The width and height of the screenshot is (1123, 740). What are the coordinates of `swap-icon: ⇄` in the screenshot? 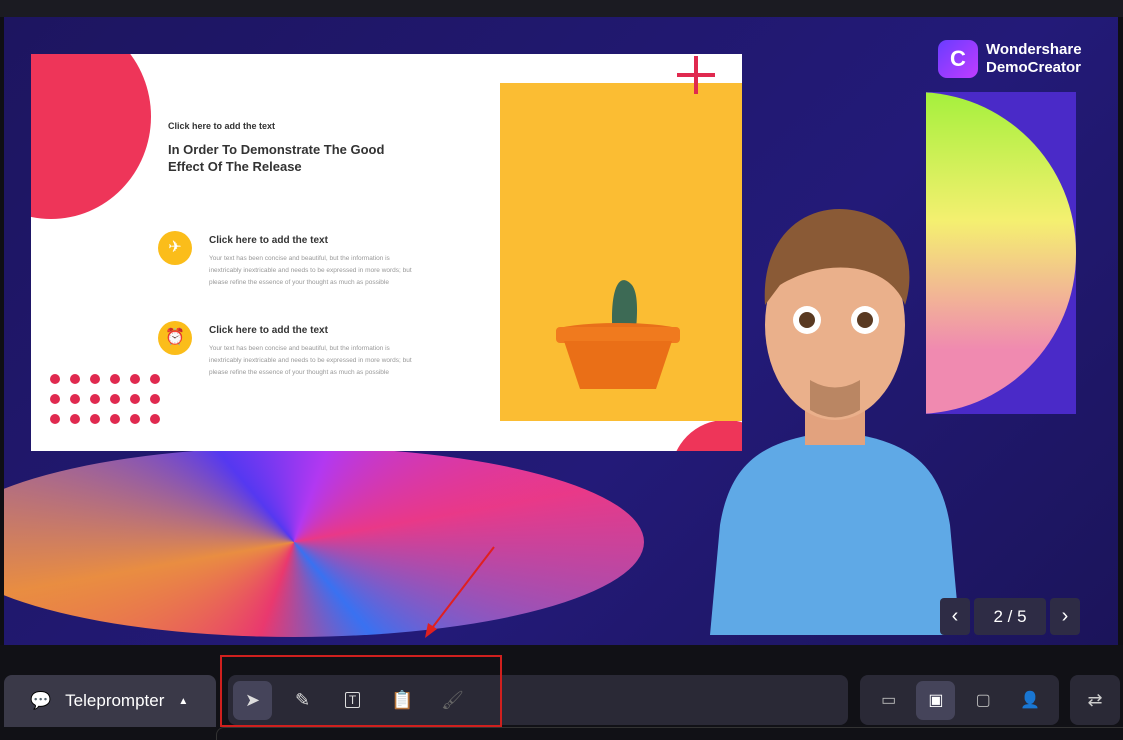 It's located at (1095, 699).